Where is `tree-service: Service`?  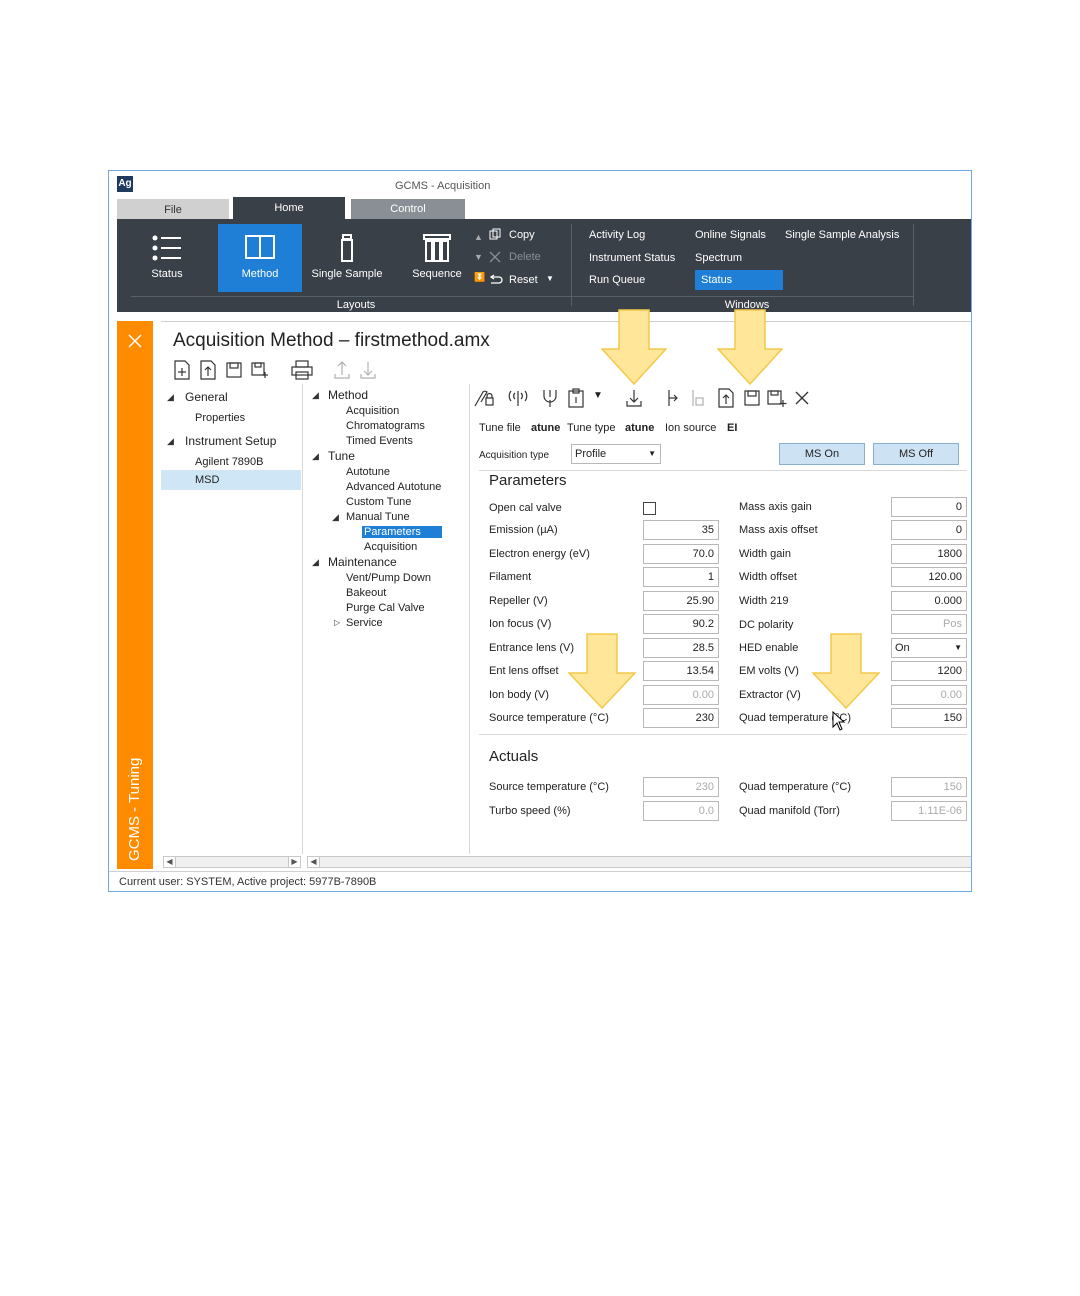 tree-service: Service is located at coordinates (364, 623).